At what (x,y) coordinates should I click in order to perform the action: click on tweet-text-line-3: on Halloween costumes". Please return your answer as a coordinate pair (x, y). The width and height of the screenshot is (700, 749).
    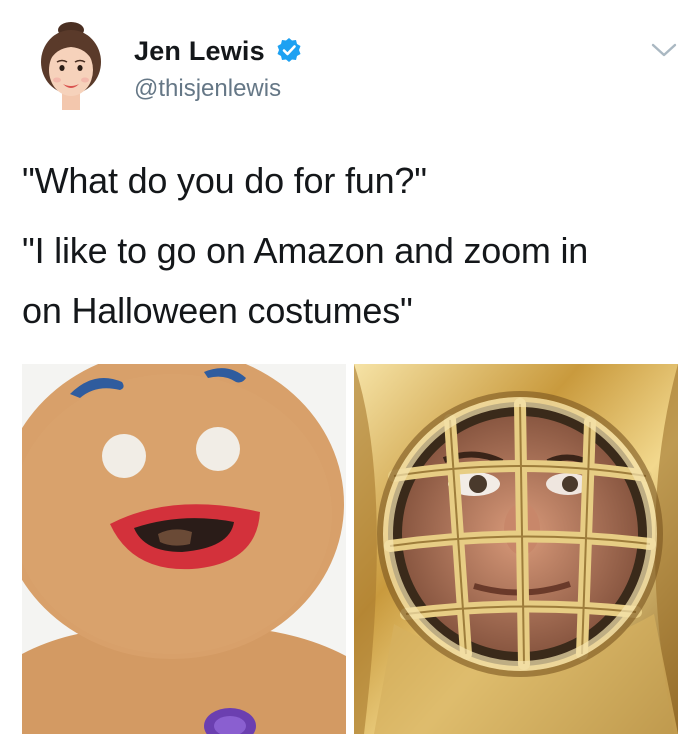
    Looking at the image, I should click on (217, 310).